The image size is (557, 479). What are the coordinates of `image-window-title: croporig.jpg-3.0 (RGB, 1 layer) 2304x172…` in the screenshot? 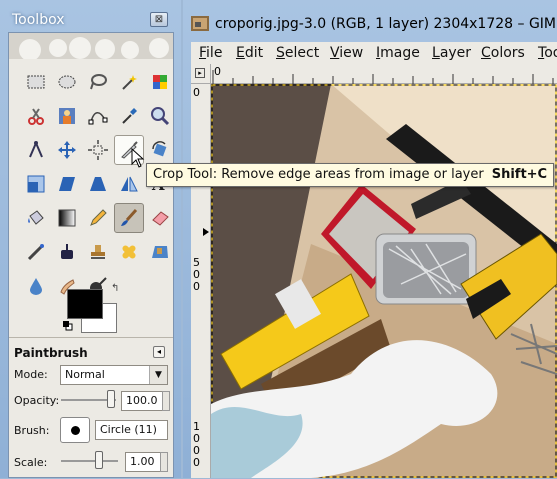 It's located at (386, 24).